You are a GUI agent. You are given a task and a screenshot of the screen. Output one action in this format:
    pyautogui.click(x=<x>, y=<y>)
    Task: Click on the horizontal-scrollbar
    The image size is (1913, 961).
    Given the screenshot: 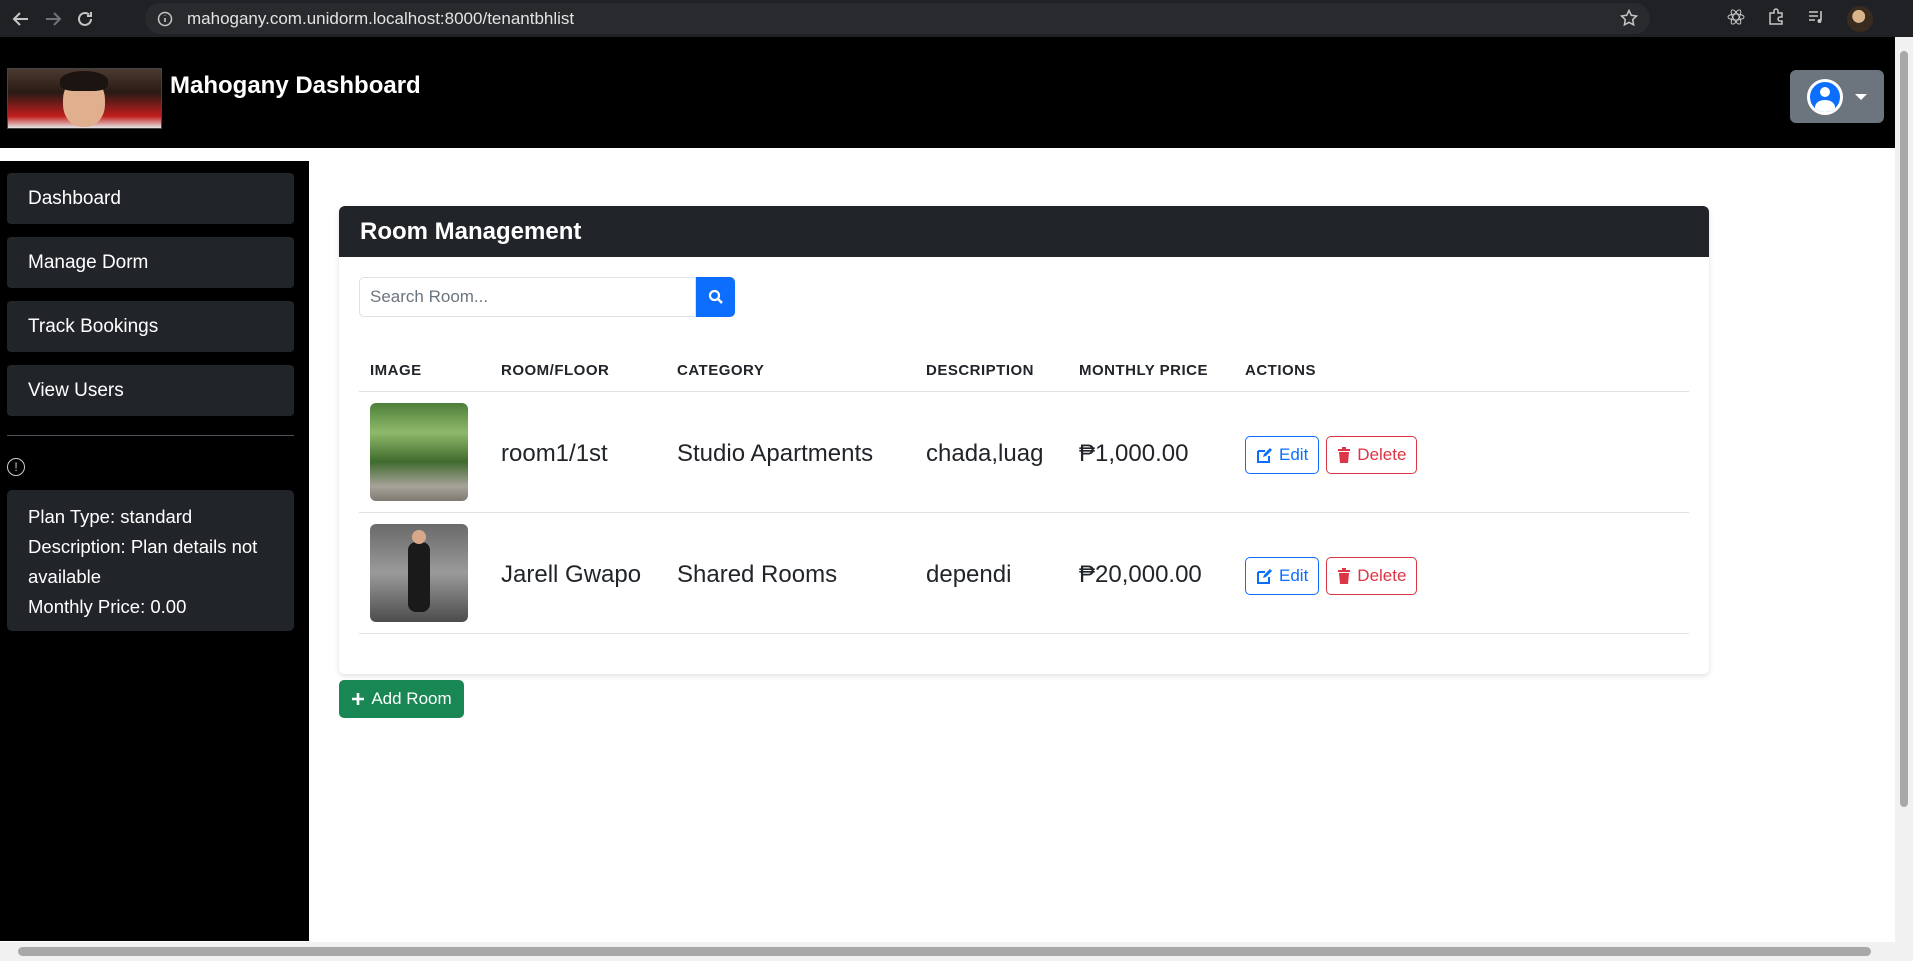 What is the action you would take?
    pyautogui.click(x=956, y=951)
    